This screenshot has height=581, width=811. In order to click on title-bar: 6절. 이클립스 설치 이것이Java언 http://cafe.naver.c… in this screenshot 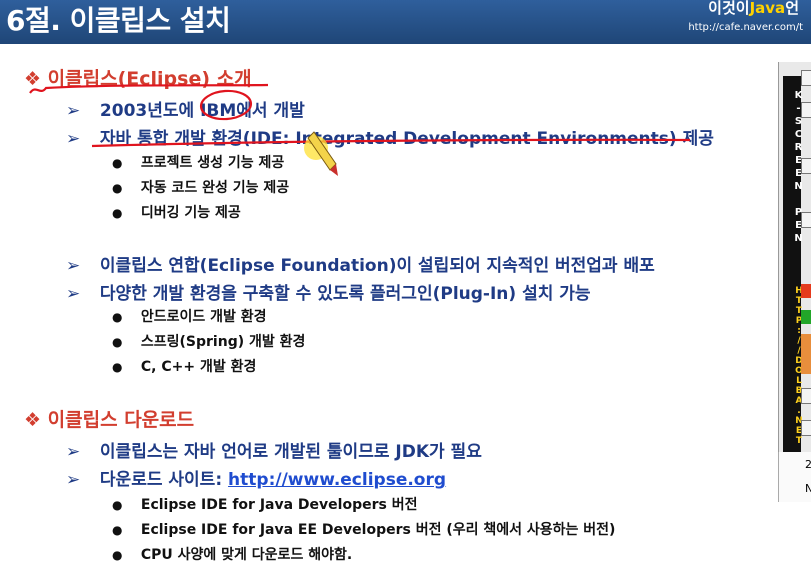, I will do `click(405, 22)`.